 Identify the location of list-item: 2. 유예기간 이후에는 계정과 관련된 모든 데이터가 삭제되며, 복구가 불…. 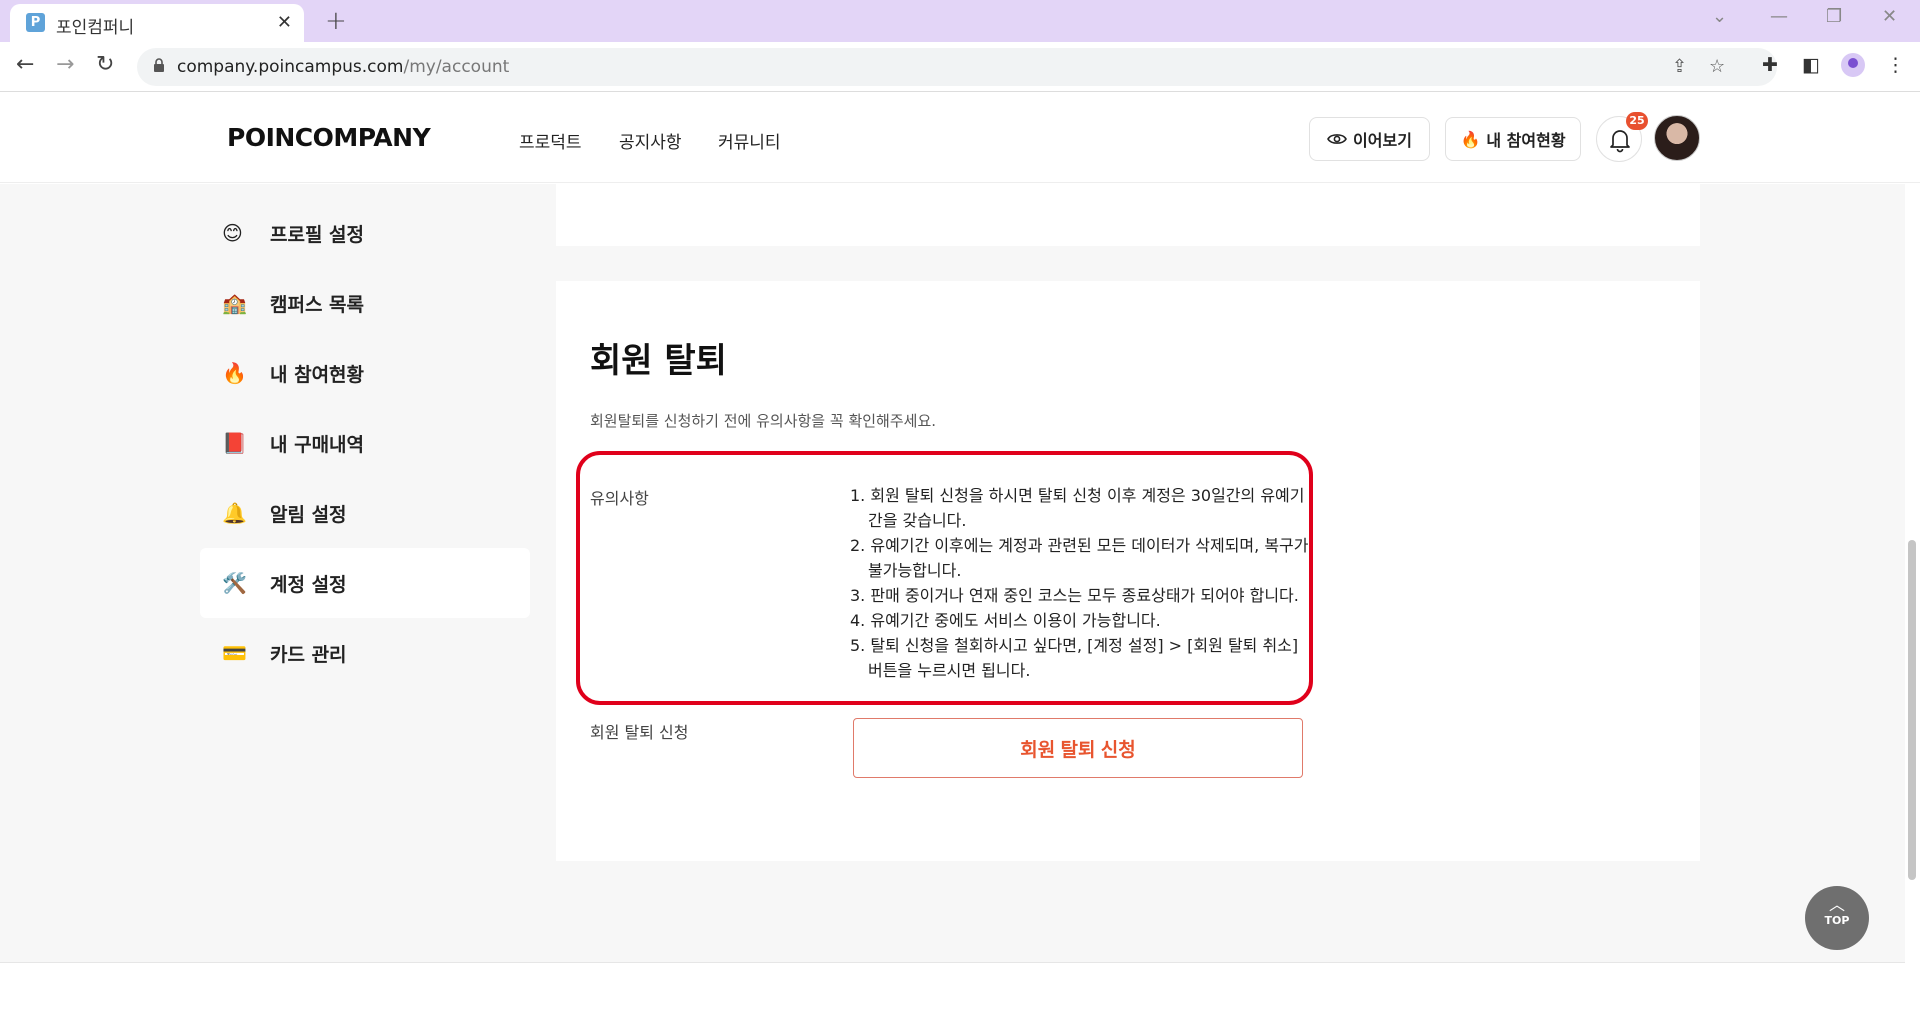
(1079, 558).